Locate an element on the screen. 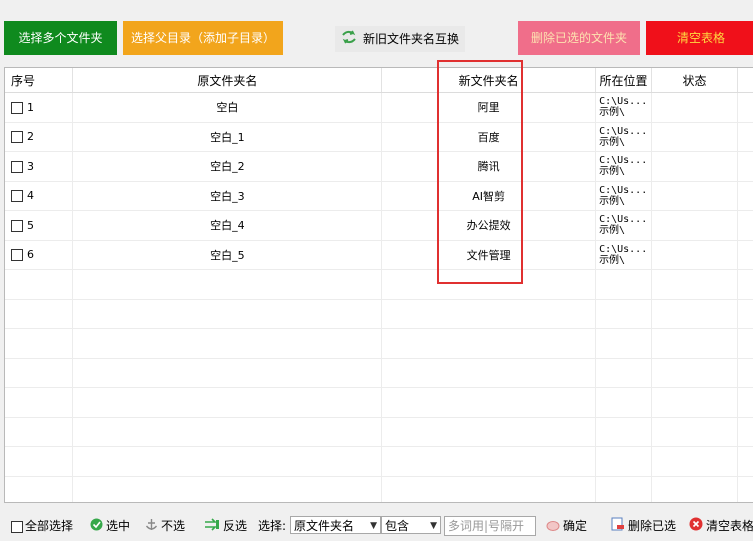  check-button: 选中 is located at coordinates (110, 526).